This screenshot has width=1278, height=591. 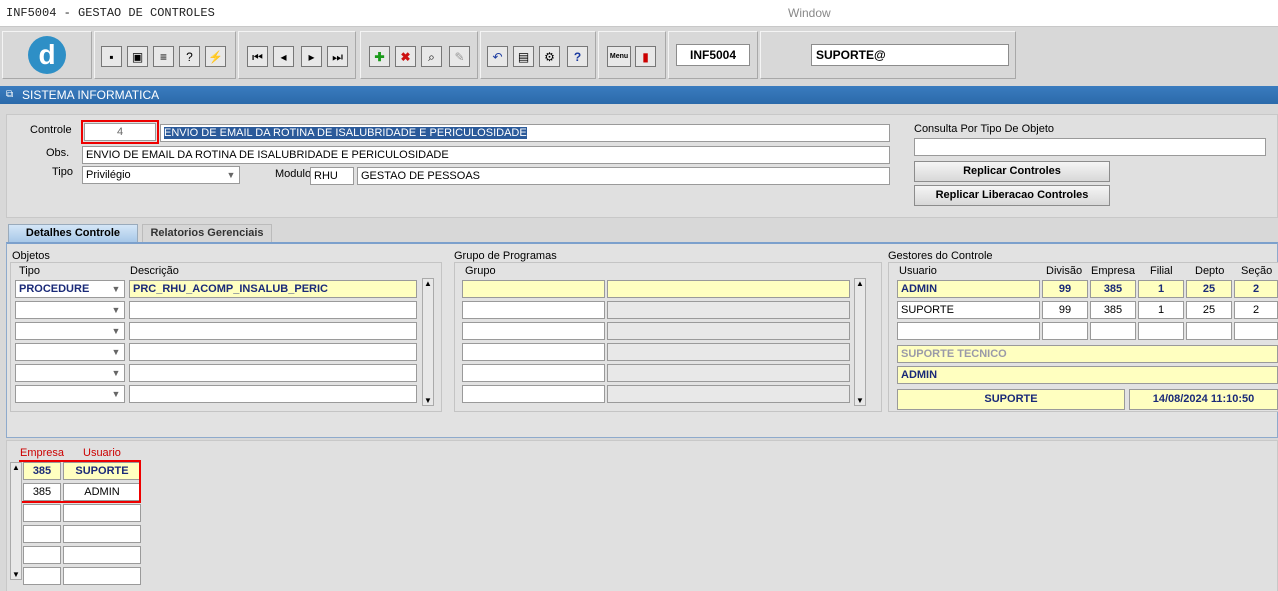 I want to click on gestor-row-1-depto: 25, so click(x=1209, y=289).